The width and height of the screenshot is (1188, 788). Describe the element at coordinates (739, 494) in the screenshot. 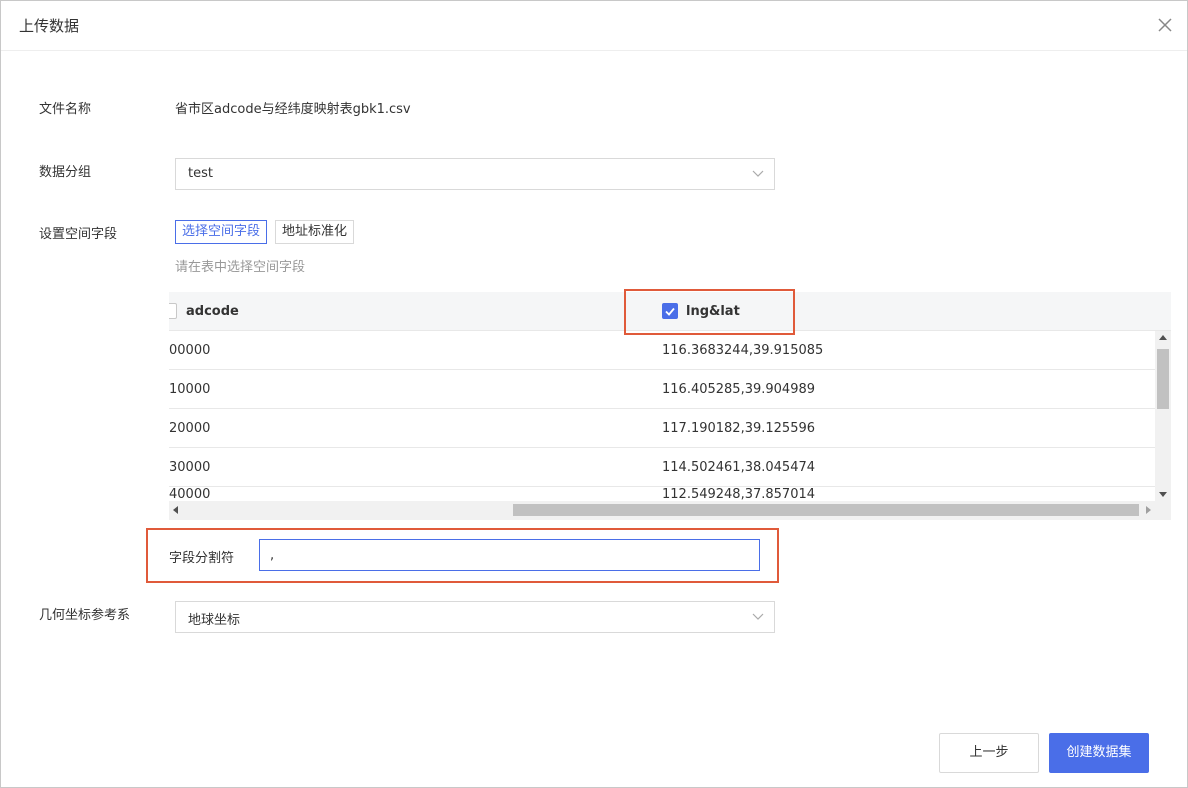

I see `cell-lnglat: 112.549248,37.857014` at that location.